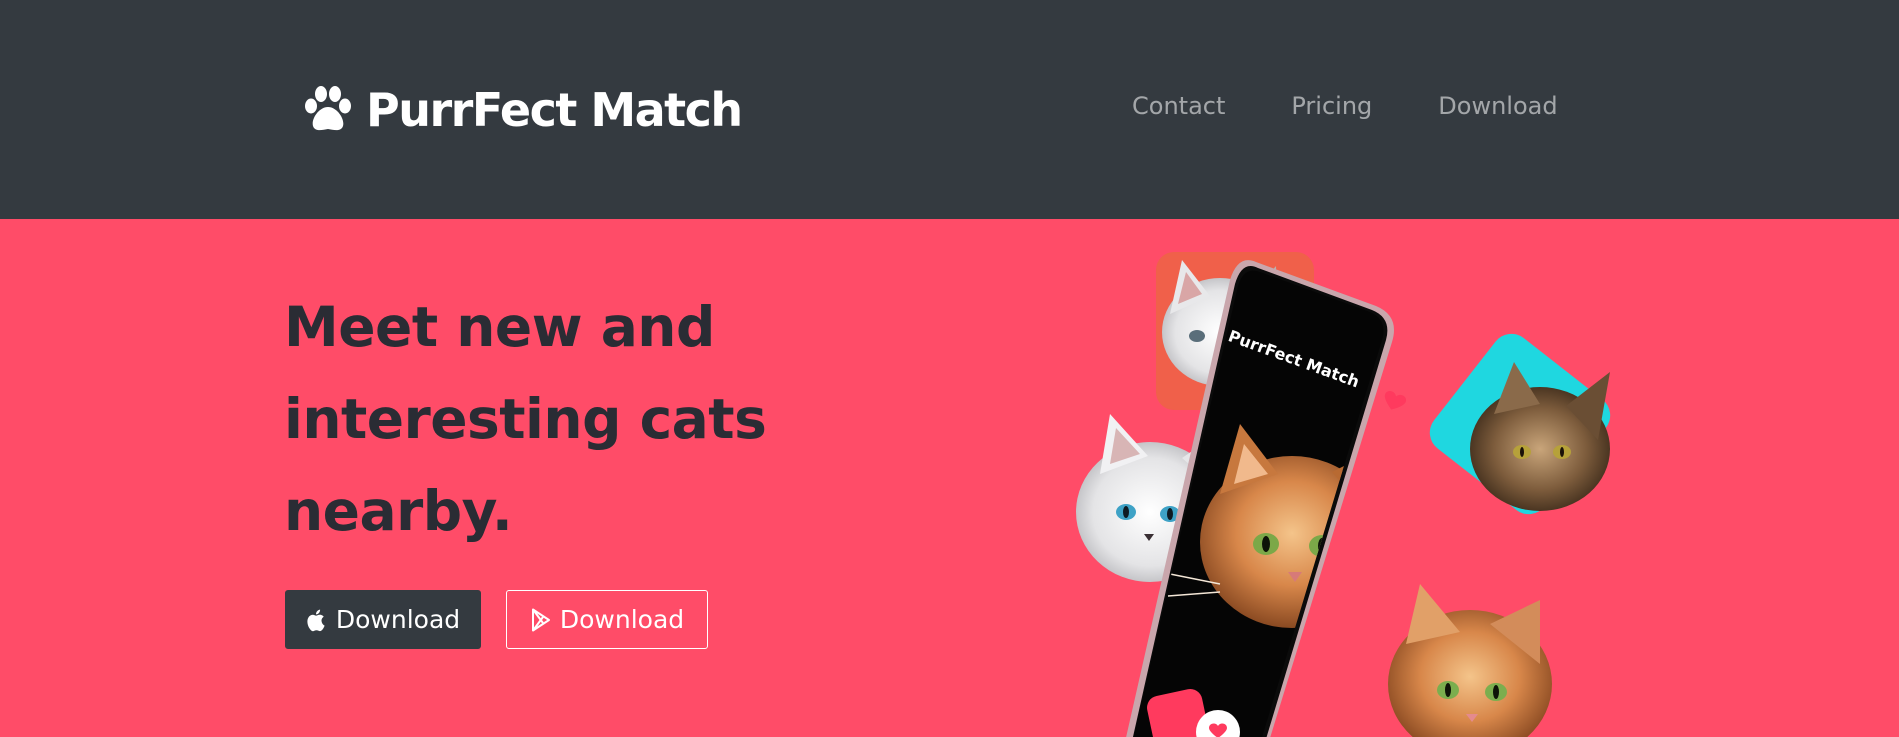 Image resolution: width=1899 pixels, height=737 pixels. I want to click on google-play-icon, so click(540, 619).